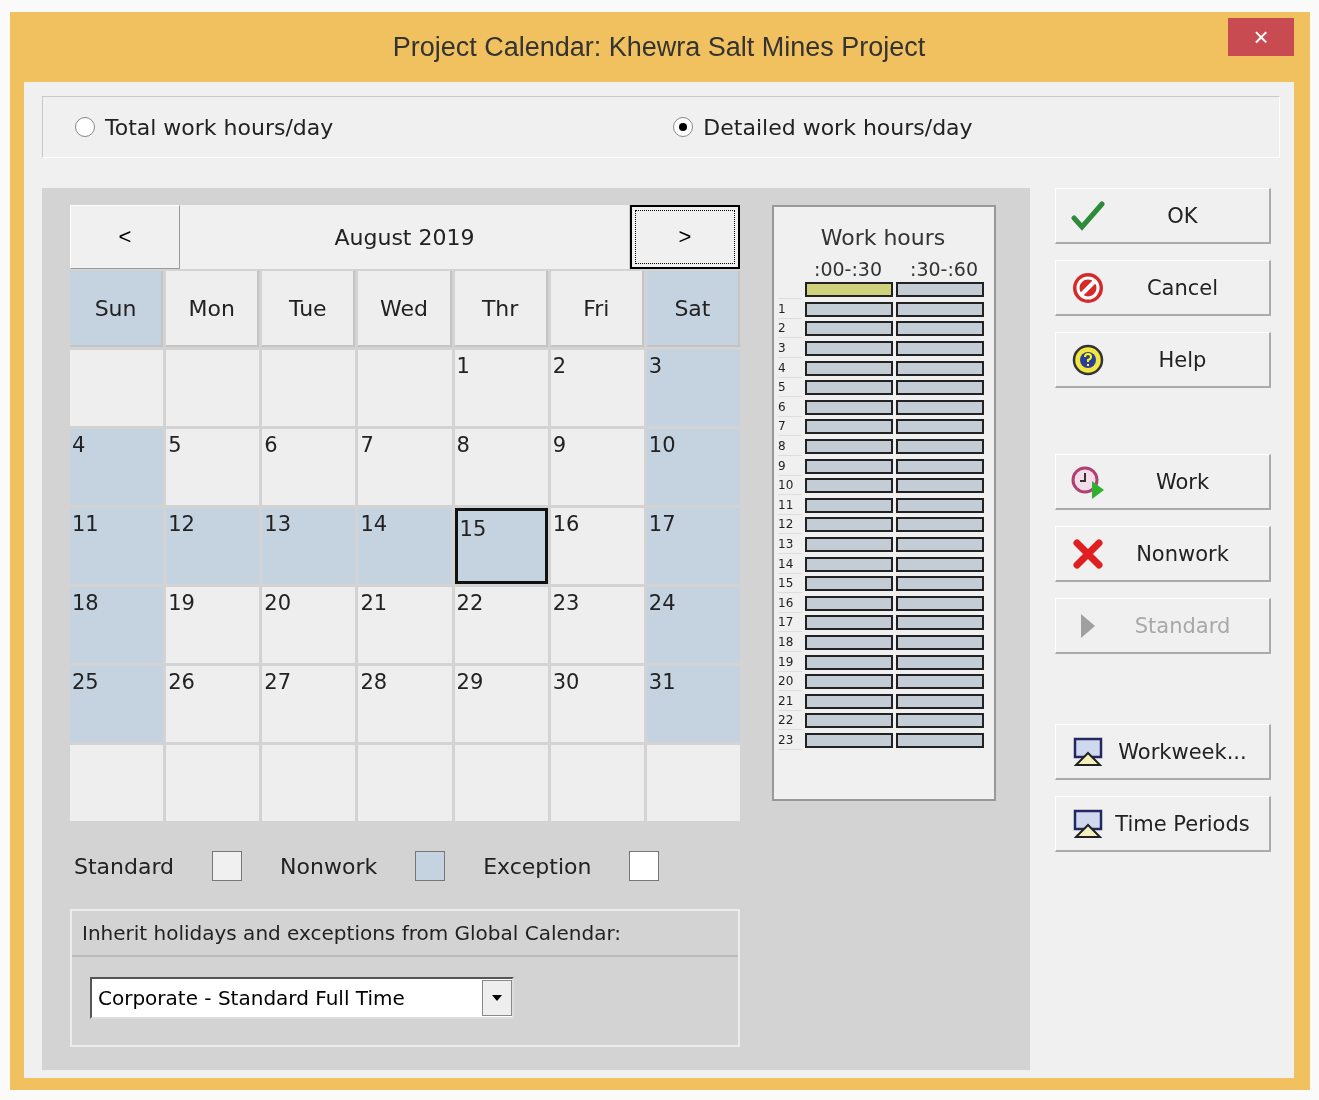 This screenshot has height=1100, width=1319. What do you see at coordinates (597, 625) in the screenshot?
I see `day-cell: 23` at bounding box center [597, 625].